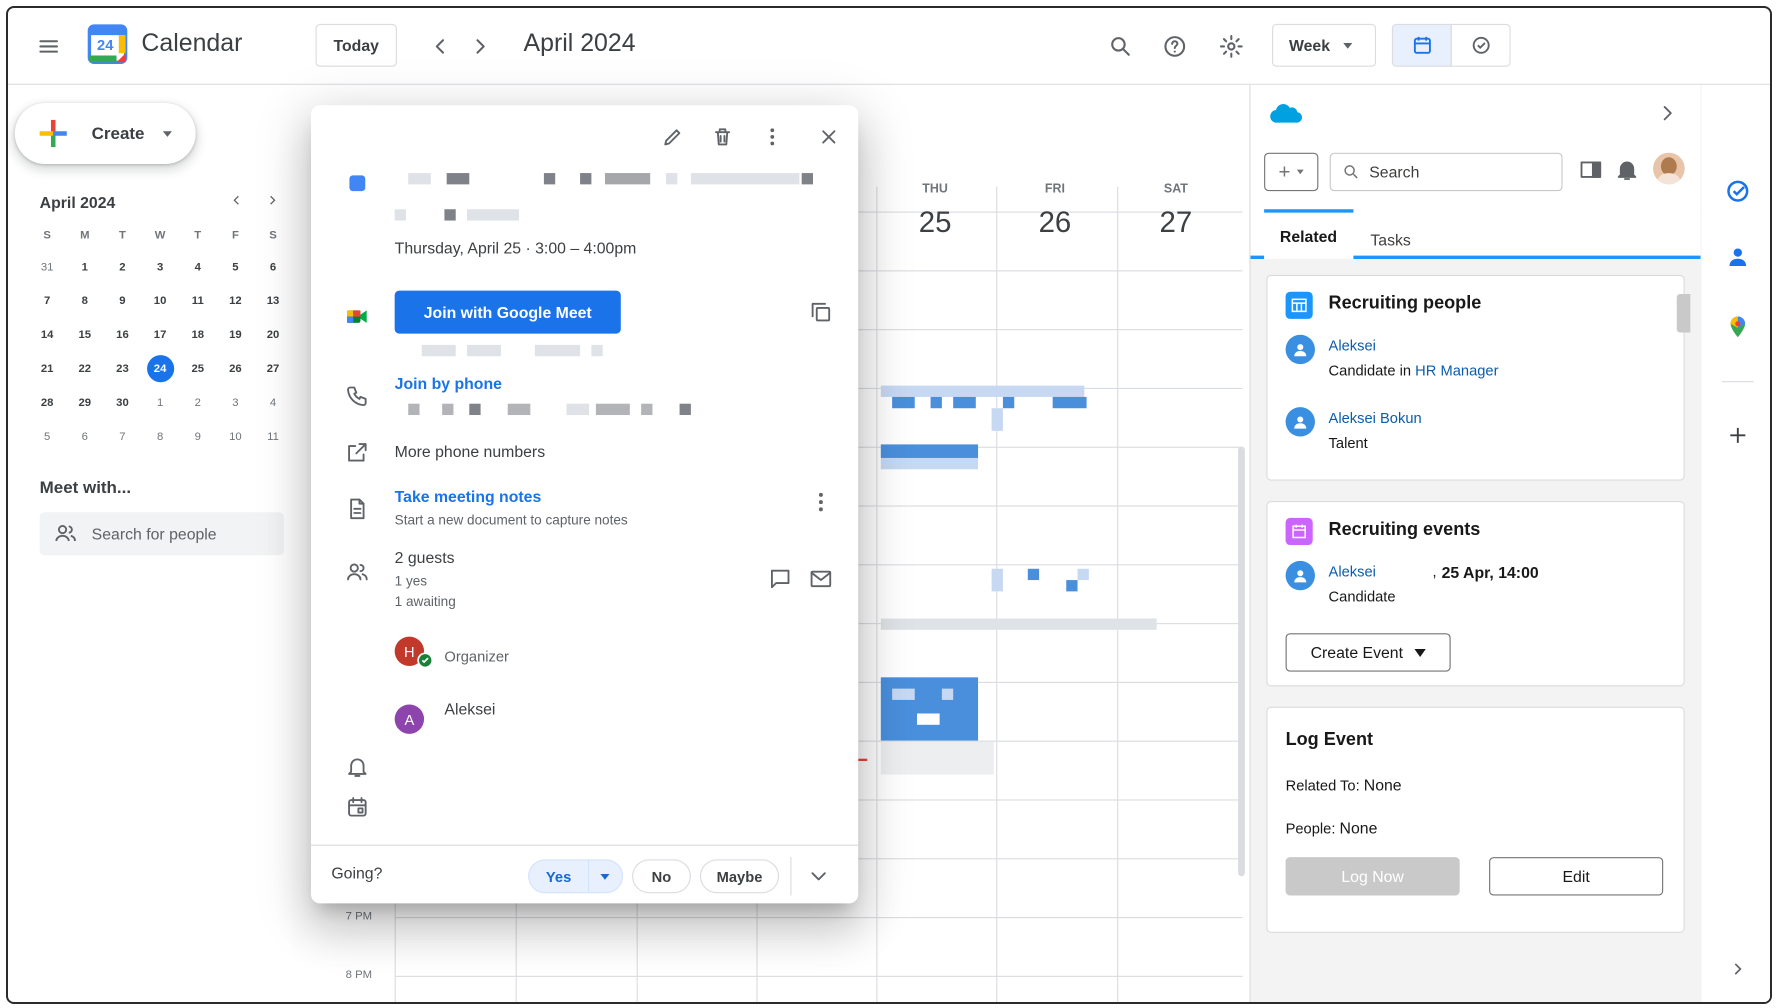 This screenshot has height=1008, width=1778. Describe the element at coordinates (439, 46) in the screenshot. I see `previous-week-chevron-icon` at that location.